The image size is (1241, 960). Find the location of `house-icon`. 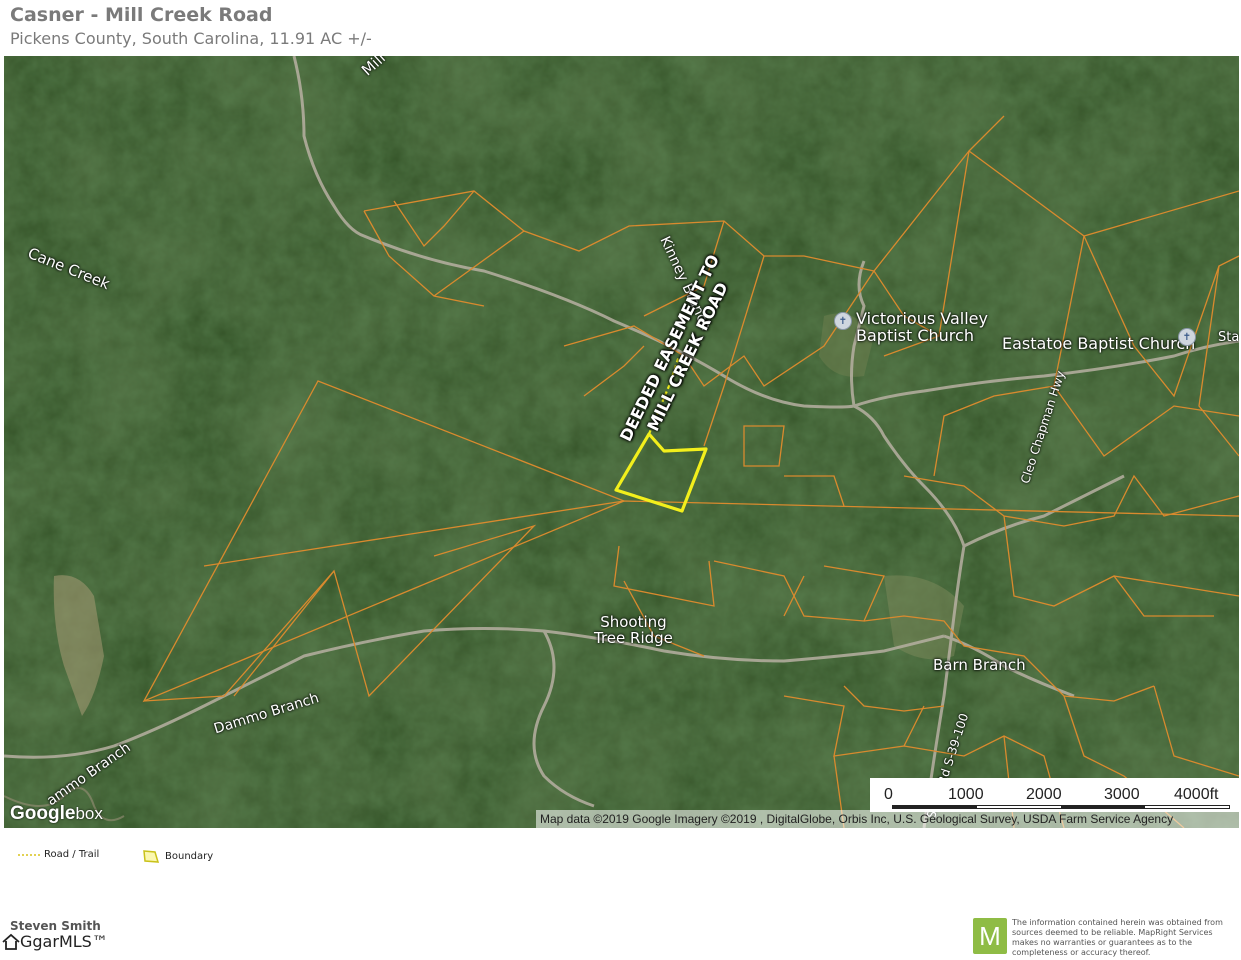

house-icon is located at coordinates (11, 941).